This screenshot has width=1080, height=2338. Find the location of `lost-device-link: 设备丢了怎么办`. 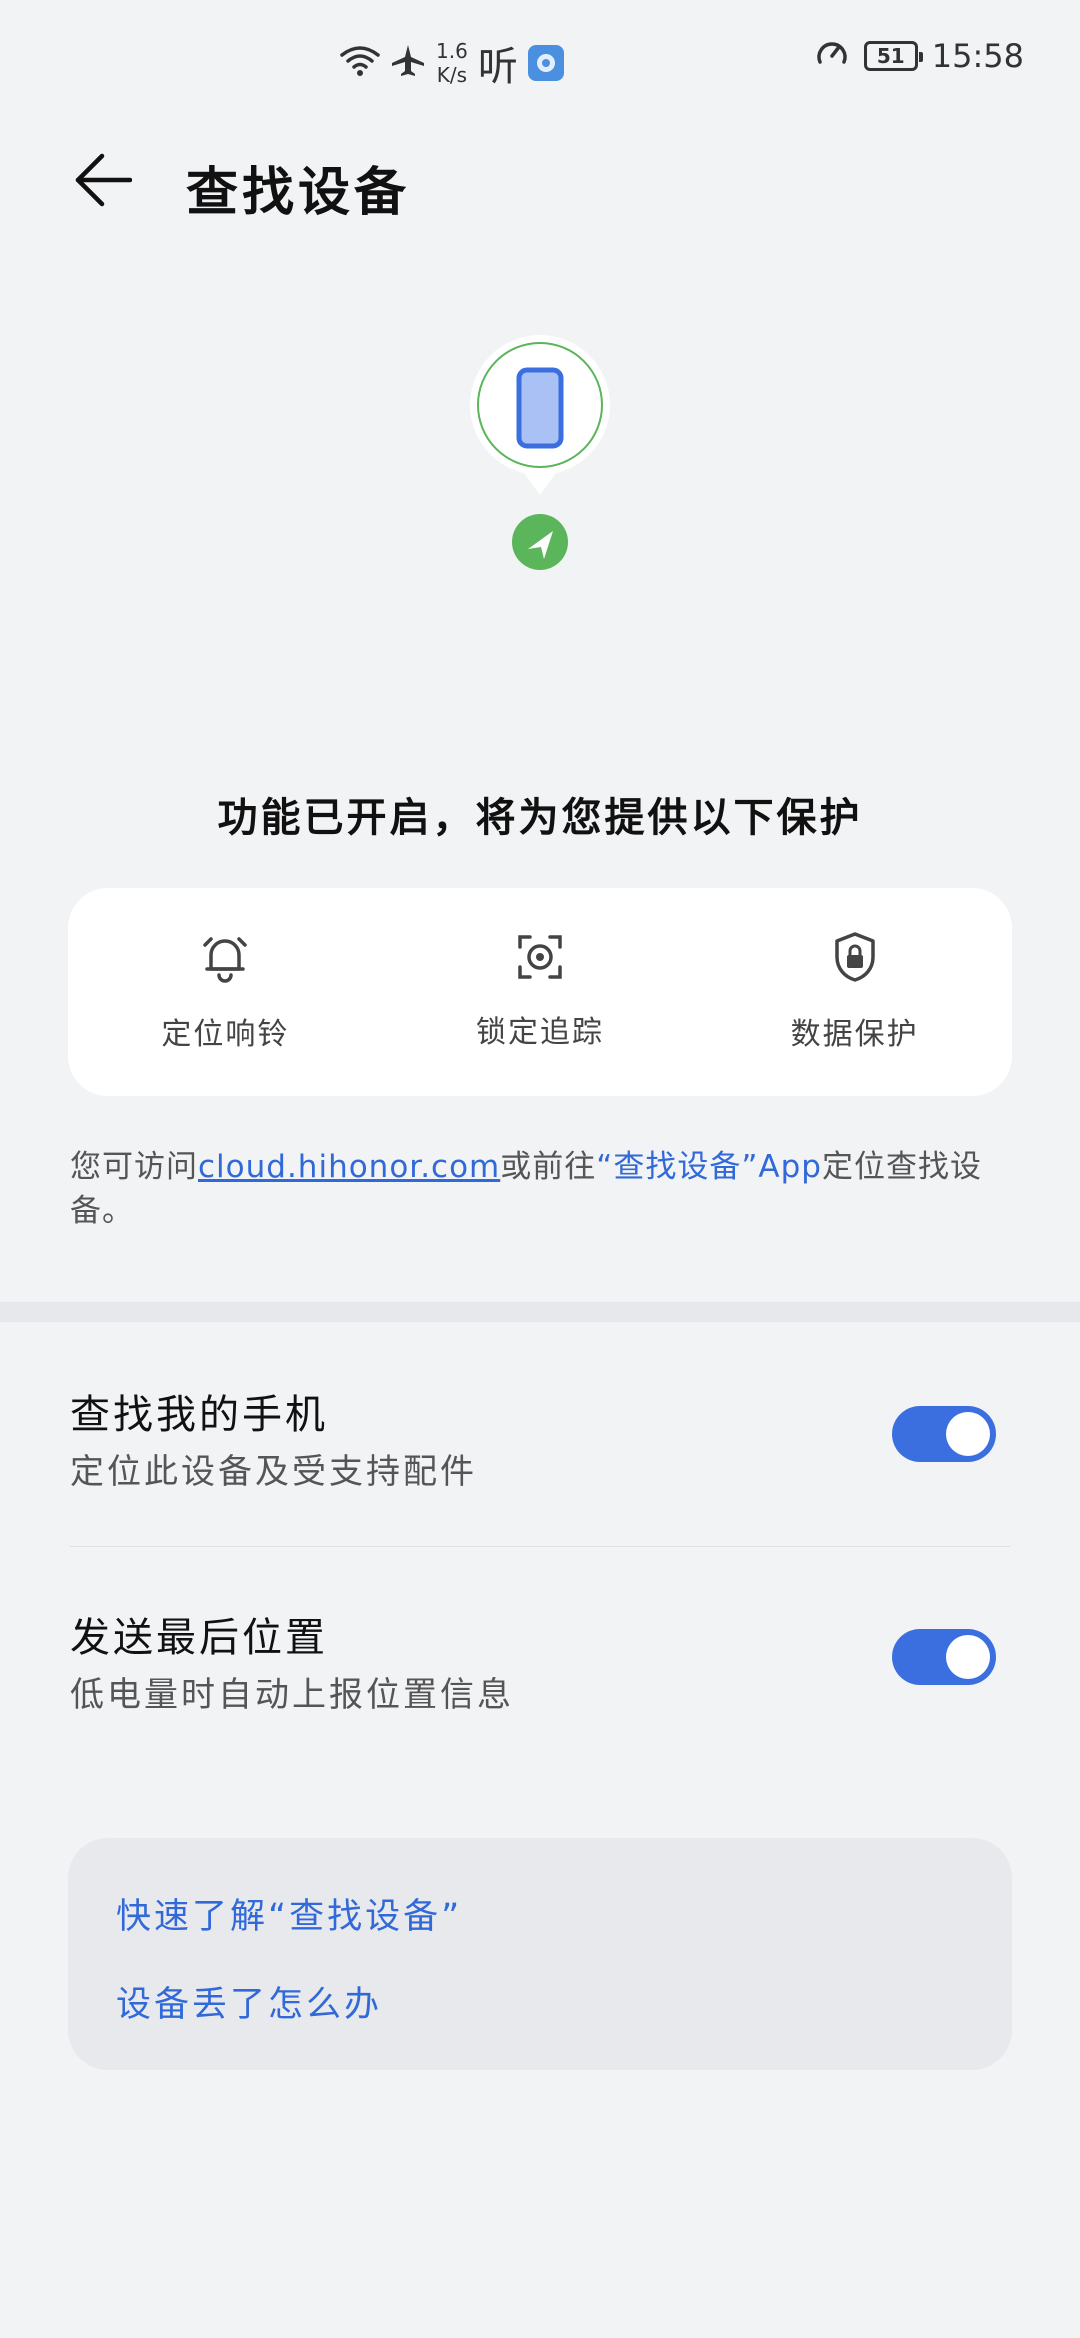

lost-device-link: 设备丢了怎么办 is located at coordinates (249, 2001).